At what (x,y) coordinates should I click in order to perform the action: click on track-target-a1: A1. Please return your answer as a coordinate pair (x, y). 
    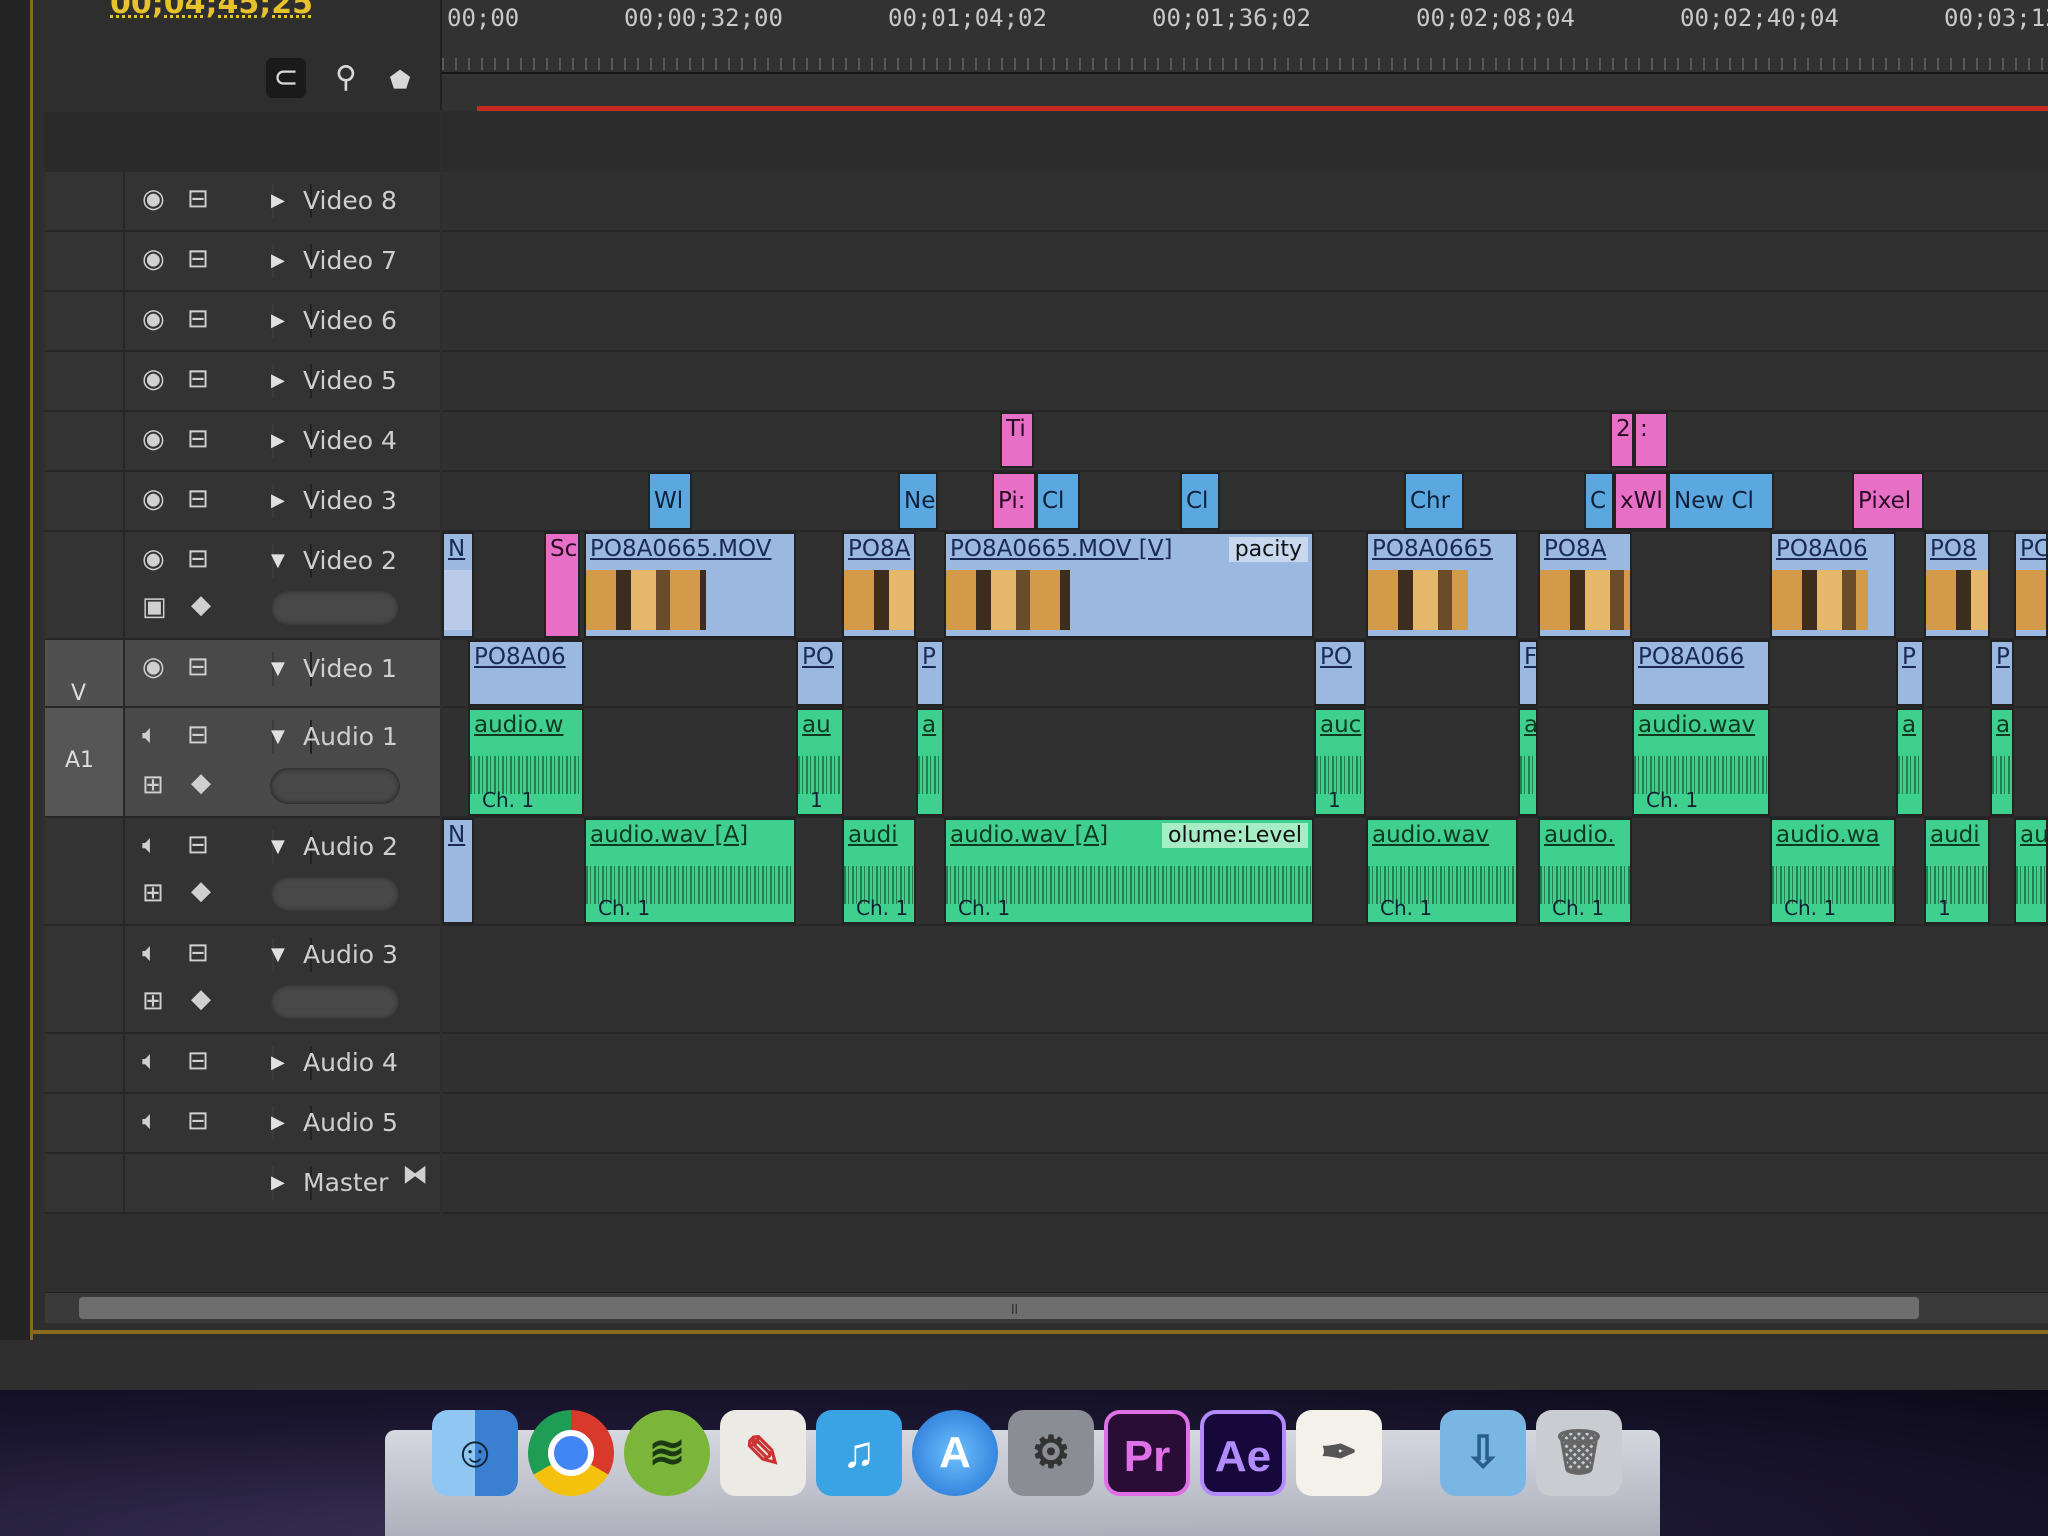
    Looking at the image, I should click on (85, 762).